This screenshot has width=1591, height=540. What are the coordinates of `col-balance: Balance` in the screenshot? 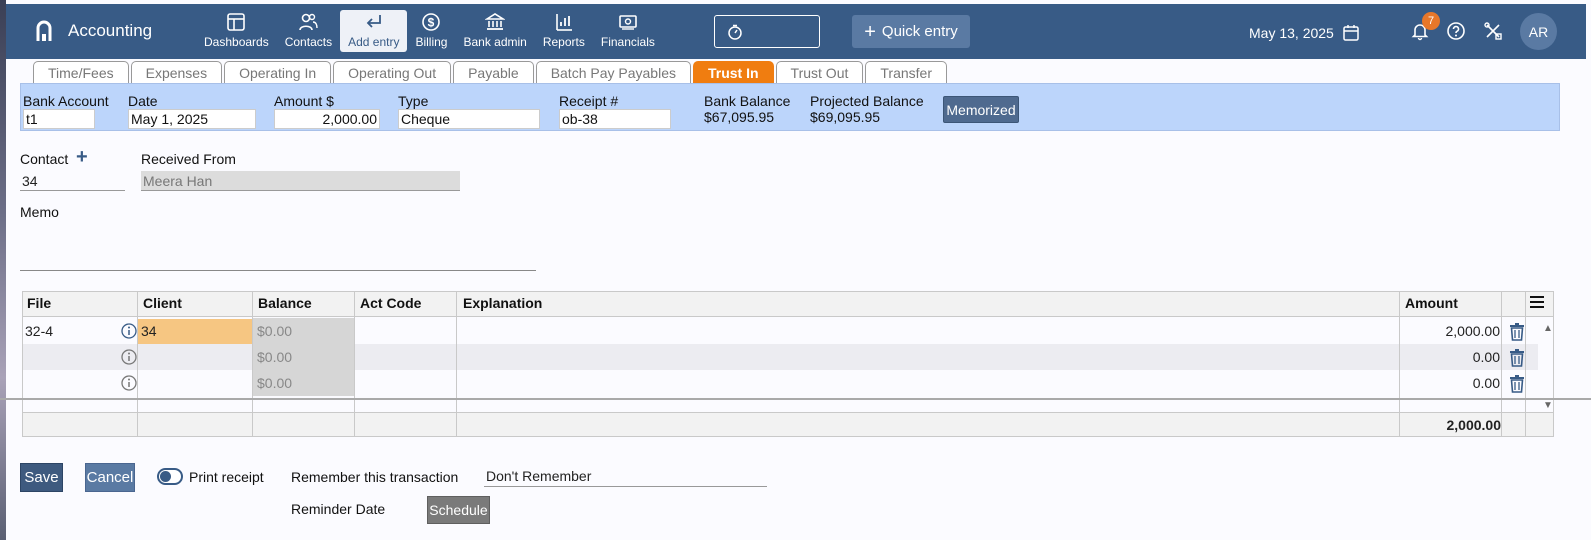 It's located at (285, 303).